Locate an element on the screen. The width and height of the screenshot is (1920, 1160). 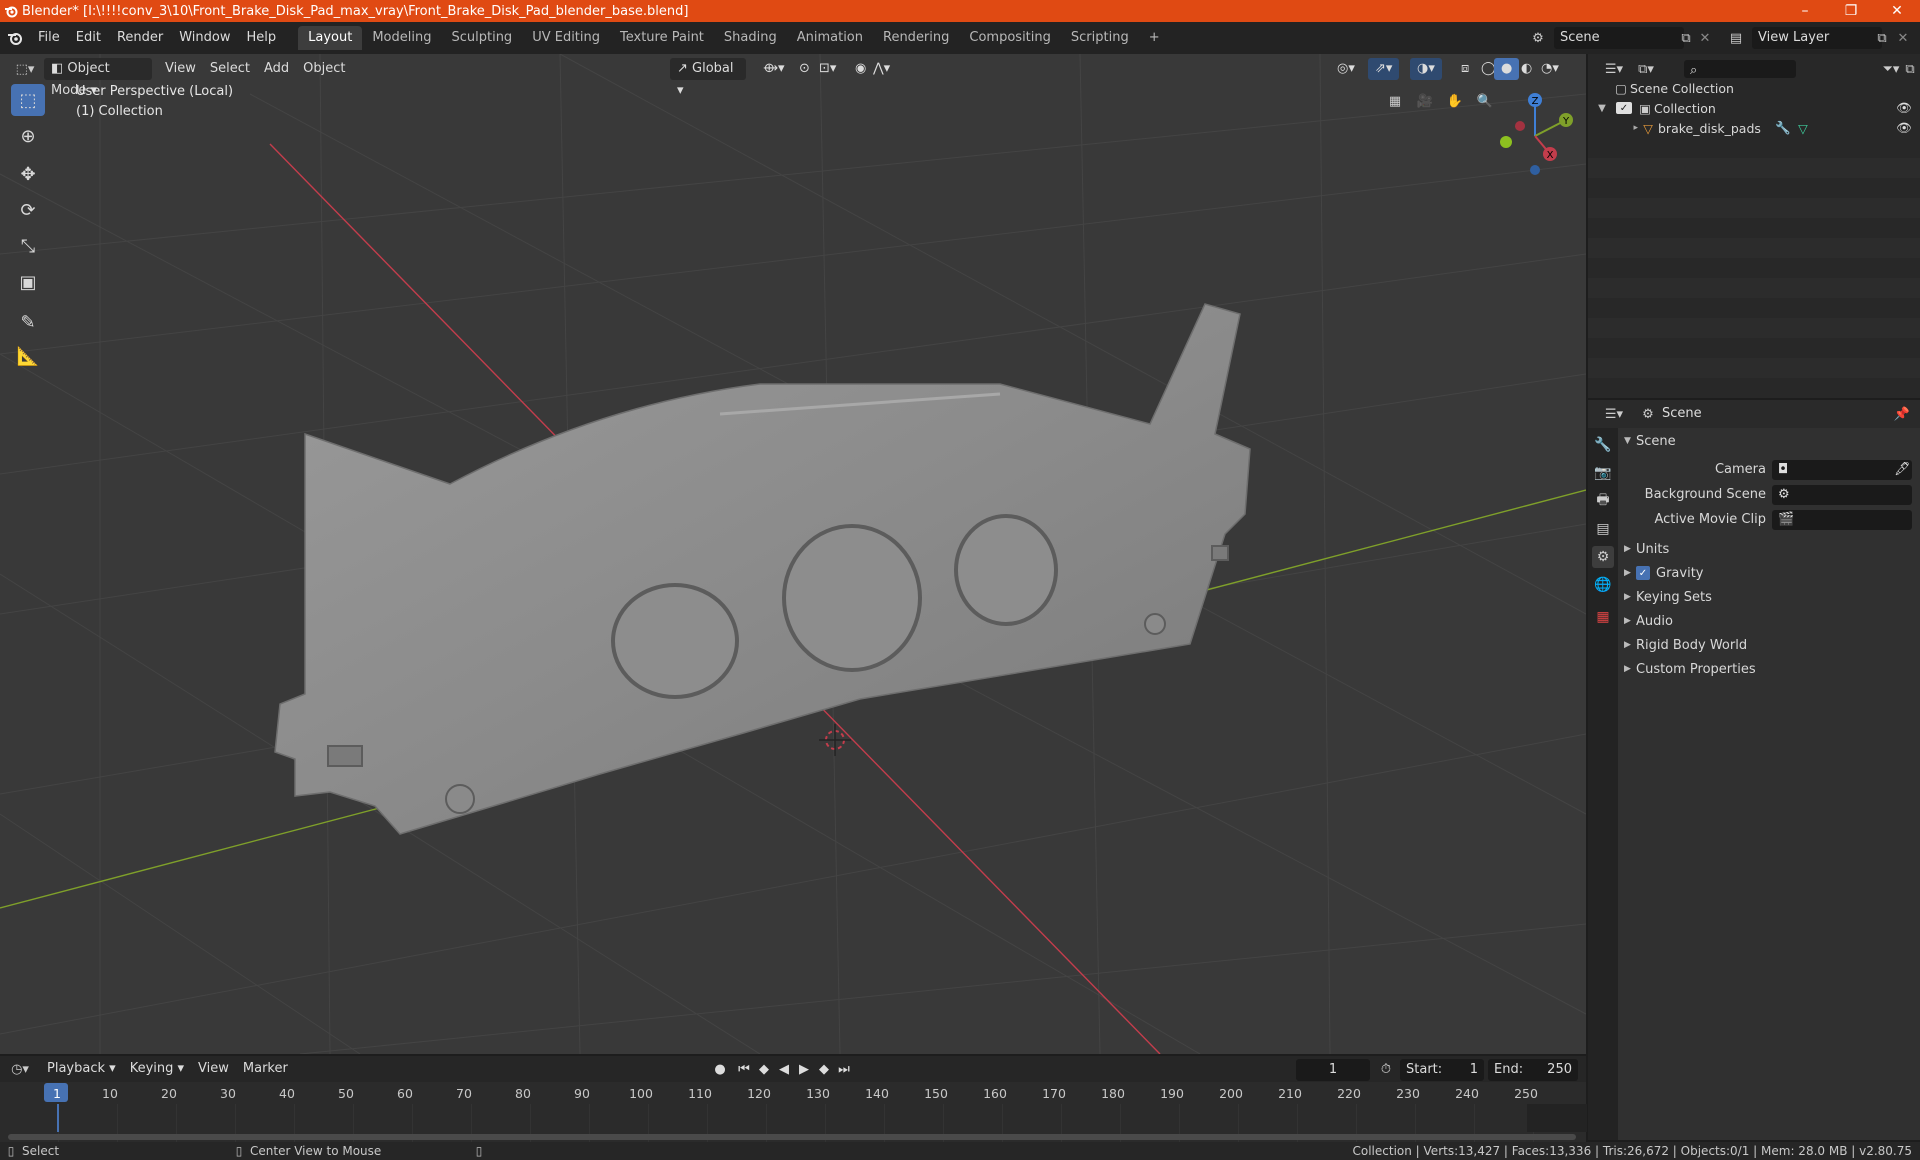
jump-start-icon: ⏮ is located at coordinates (744, 1069).